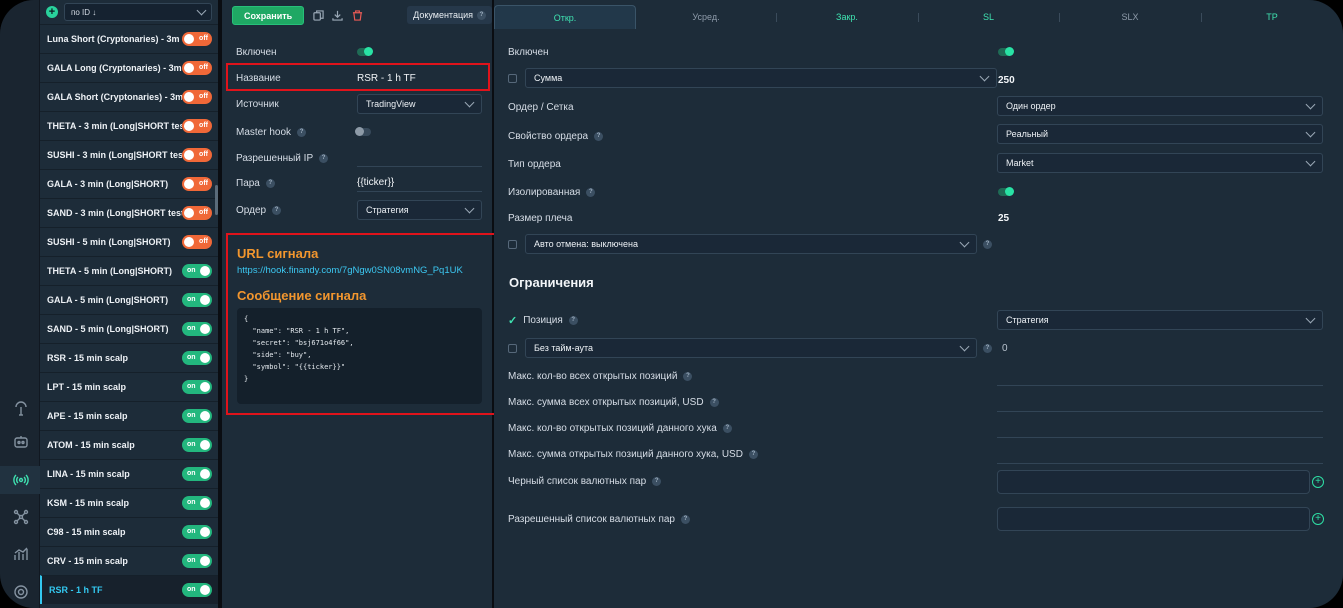  I want to click on list-item: C98 - 15 min scalp on, so click(129, 531).